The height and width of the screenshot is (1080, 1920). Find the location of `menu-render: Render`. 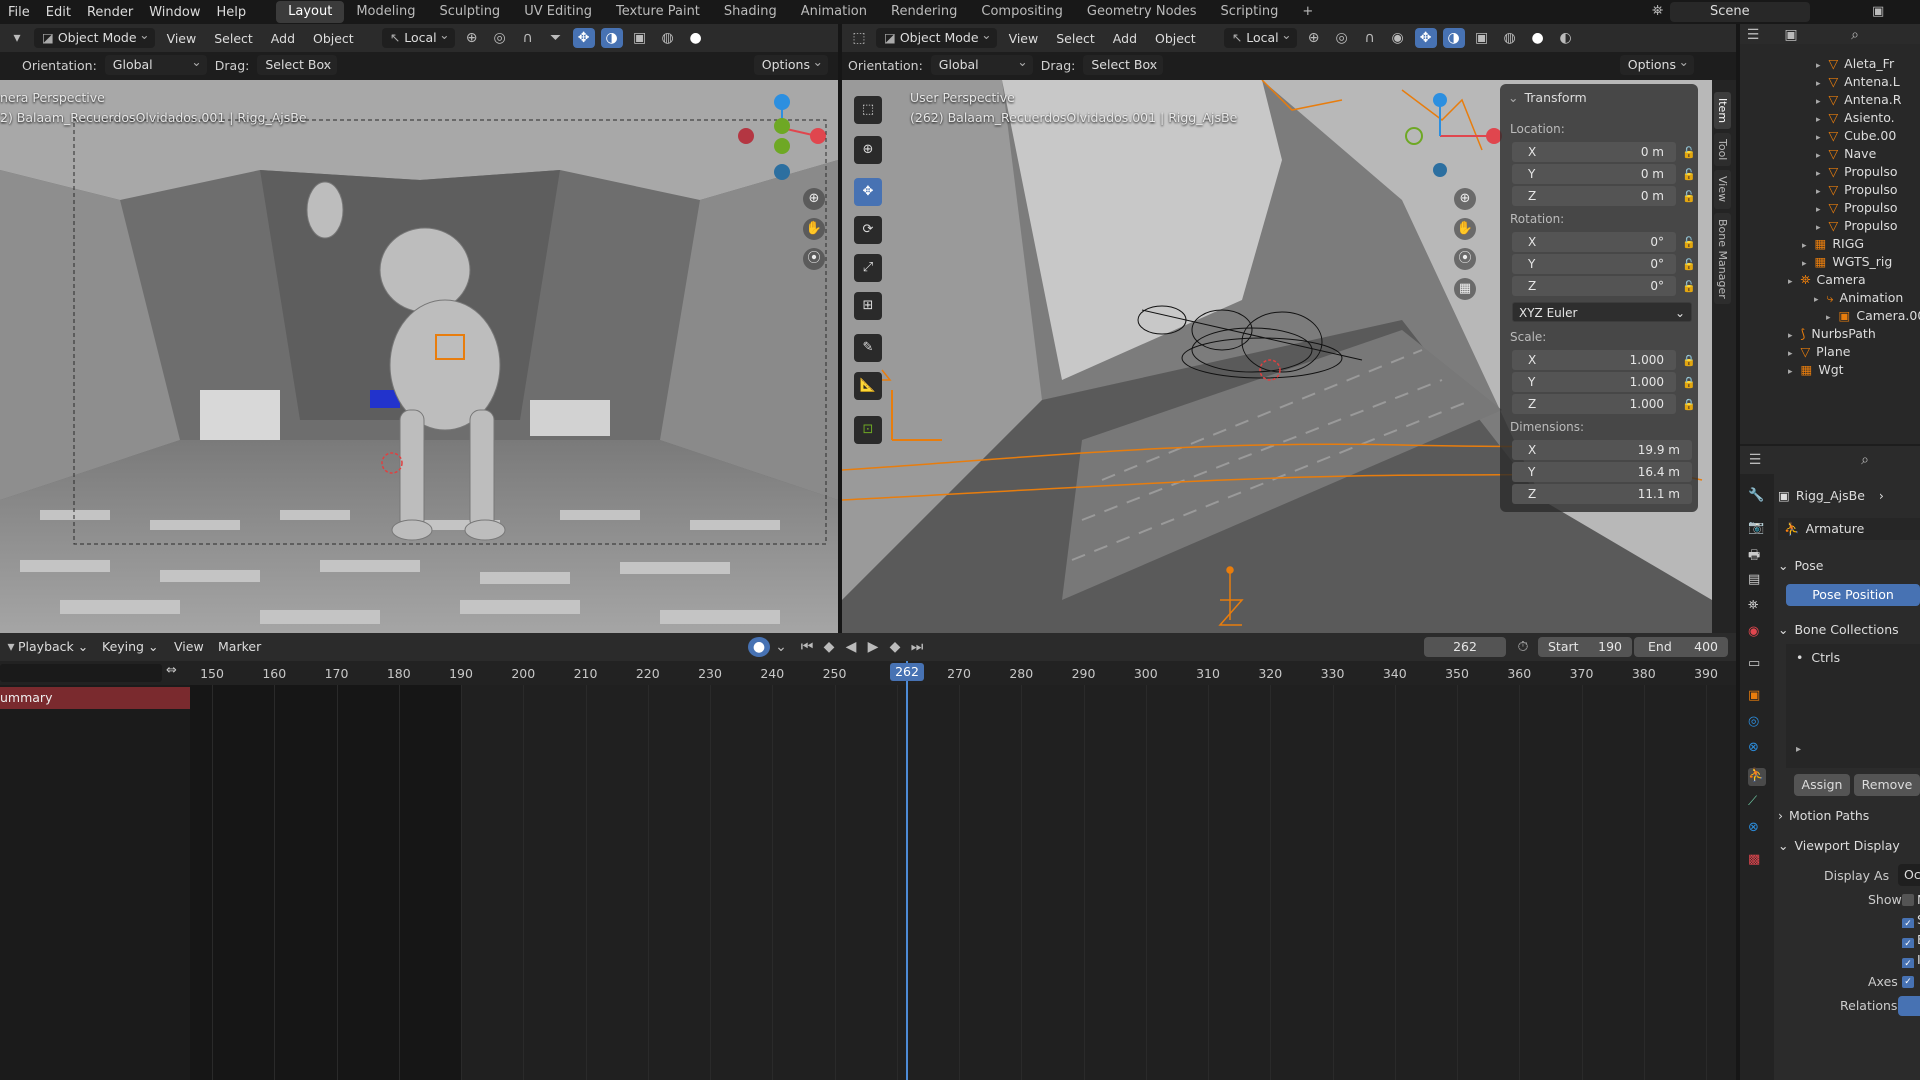

menu-render: Render is located at coordinates (110, 12).